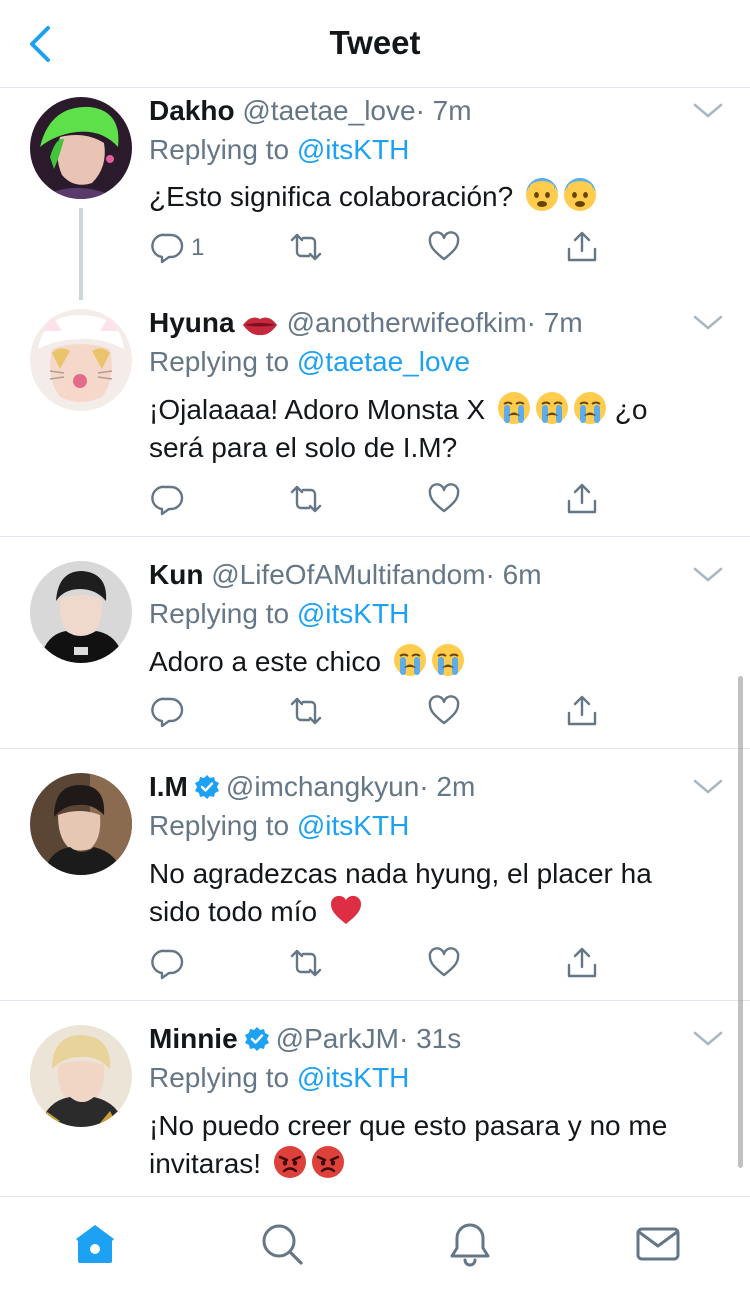 This screenshot has height=1294, width=750. I want to click on display-name: Minnie, so click(193, 1038).